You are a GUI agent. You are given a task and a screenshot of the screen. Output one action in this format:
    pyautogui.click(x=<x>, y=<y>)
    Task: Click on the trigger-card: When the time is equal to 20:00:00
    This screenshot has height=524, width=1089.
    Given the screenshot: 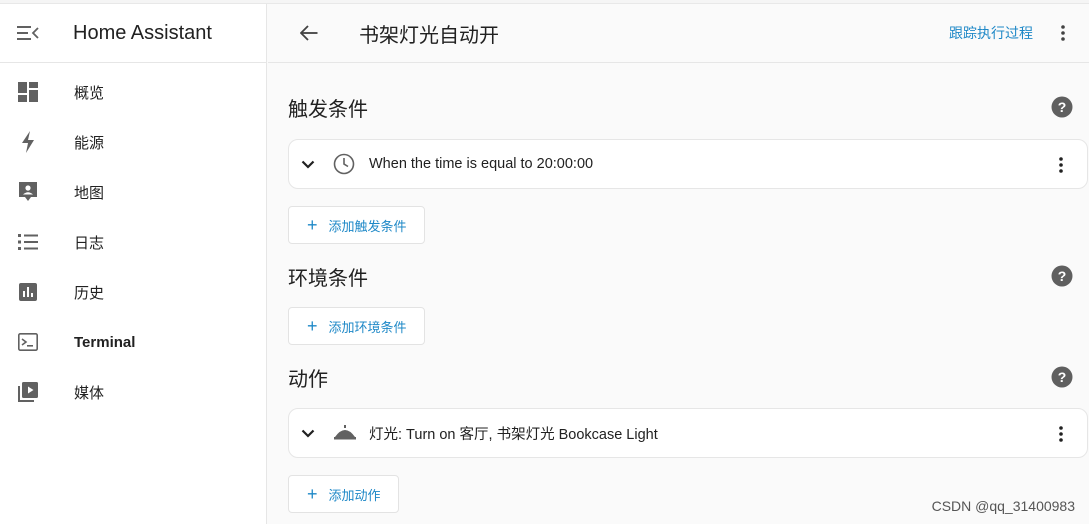 What is the action you would take?
    pyautogui.click(x=688, y=164)
    